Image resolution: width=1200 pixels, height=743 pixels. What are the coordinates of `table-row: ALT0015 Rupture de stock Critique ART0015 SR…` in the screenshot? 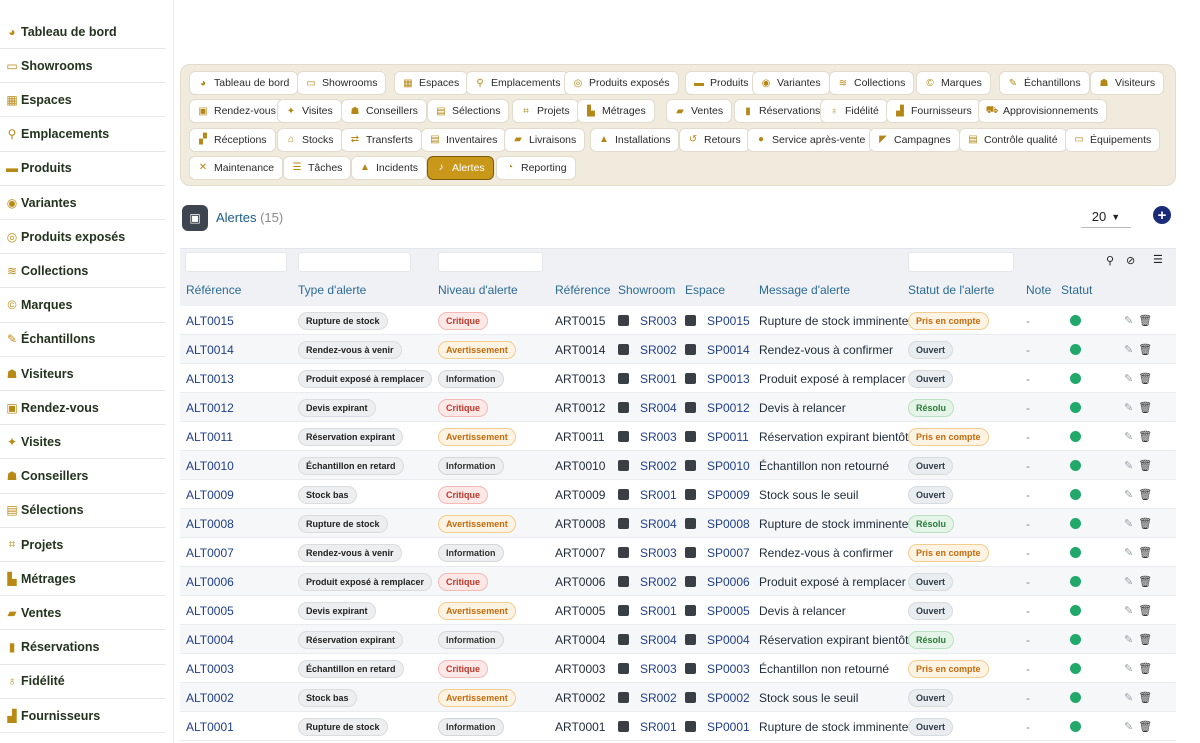 It's located at (678, 320).